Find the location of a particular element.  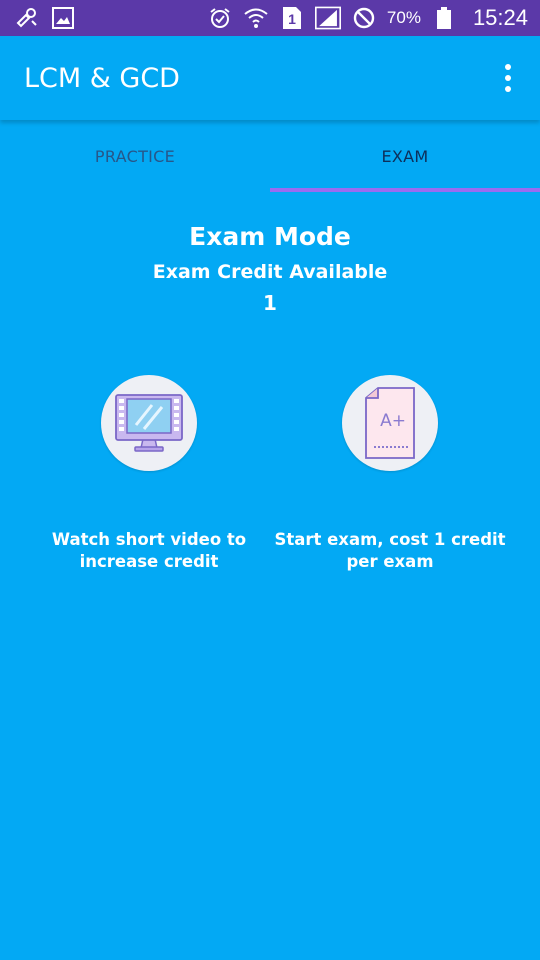

sim-slot-number: 1 is located at coordinates (292, 19).